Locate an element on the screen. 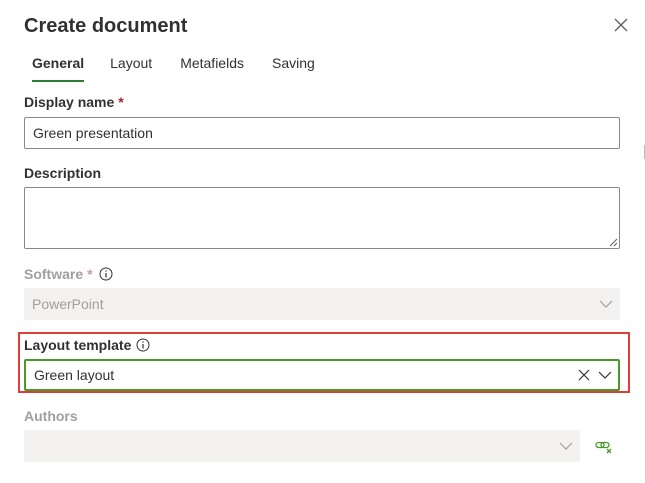  dialog-title: Create document is located at coordinates (106, 26).